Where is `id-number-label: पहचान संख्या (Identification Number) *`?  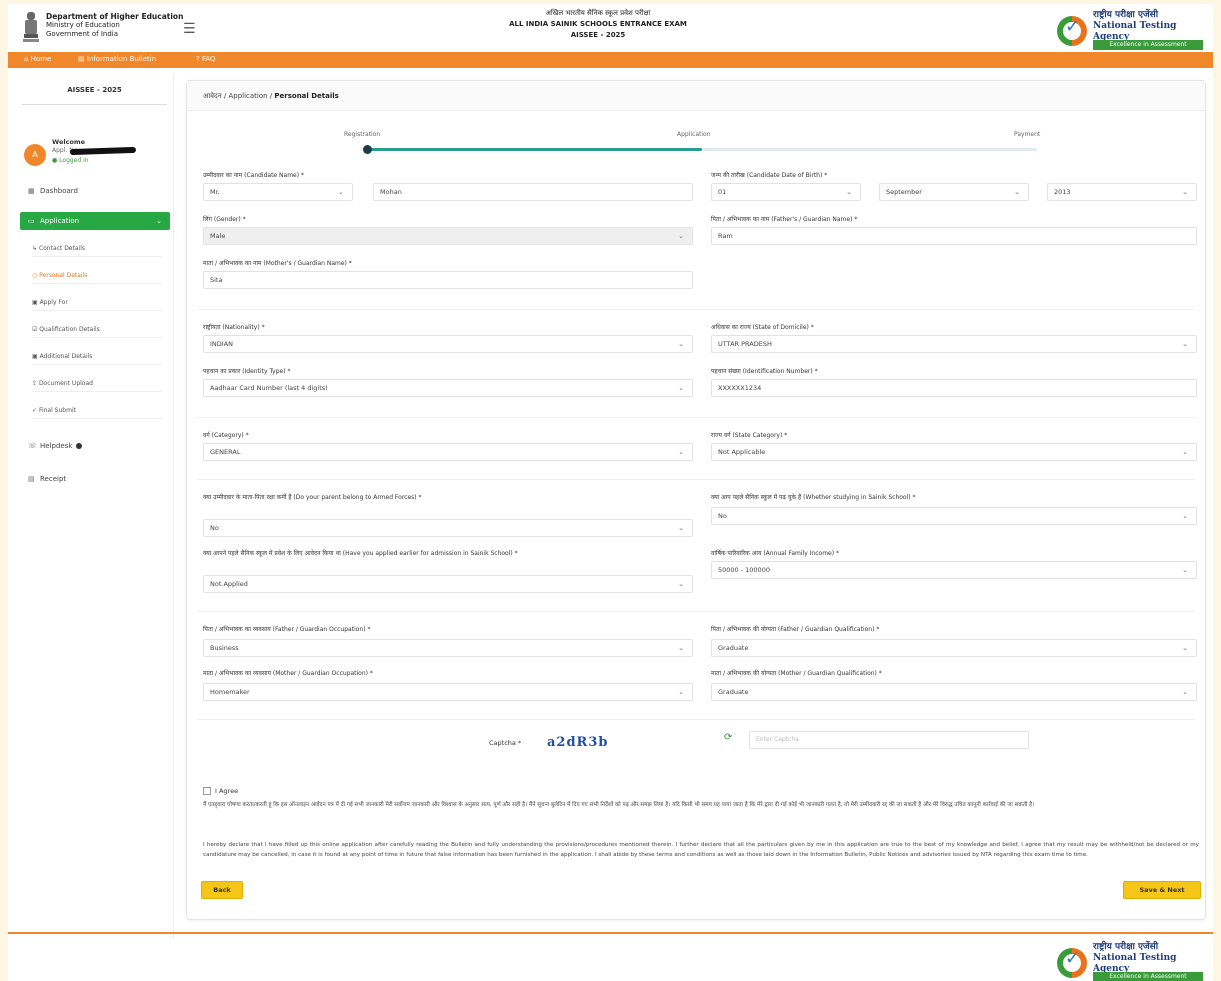 id-number-label: पहचान संख्या (Identification Number) * is located at coordinates (764, 371).